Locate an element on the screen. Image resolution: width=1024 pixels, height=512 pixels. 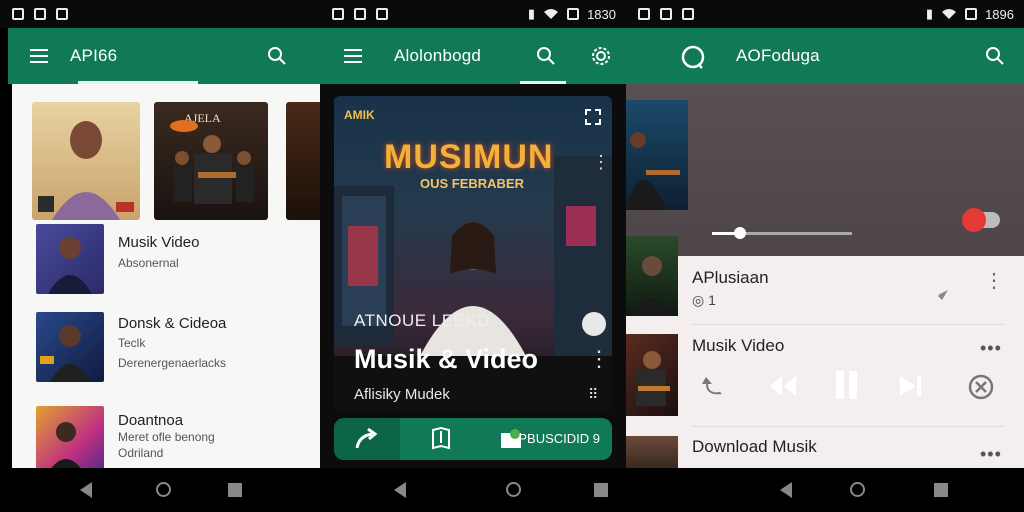
settings-icon is located at coordinates (601, 56).